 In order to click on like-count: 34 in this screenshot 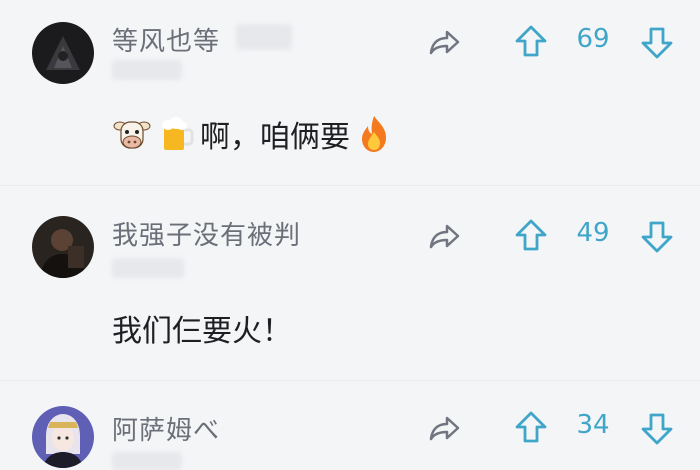, I will do `click(593, 425)`.